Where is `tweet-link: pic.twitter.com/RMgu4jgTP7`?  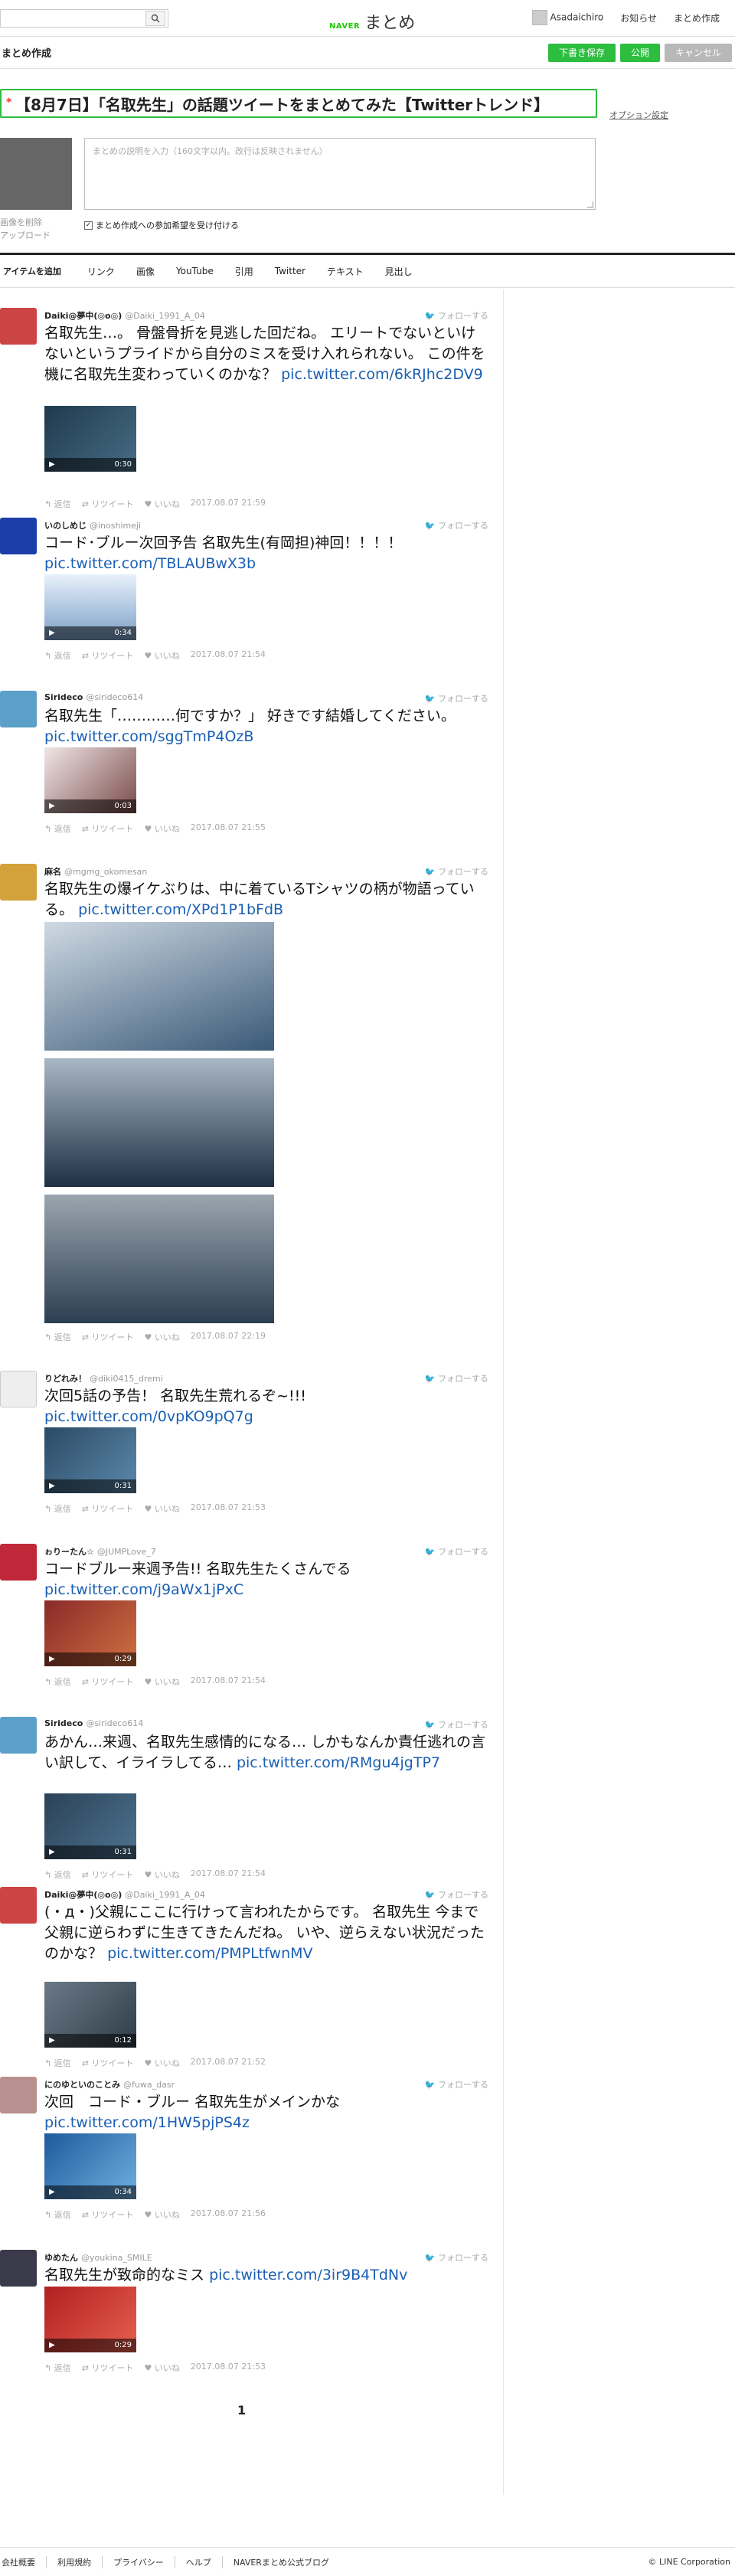
tweet-link: pic.twitter.com/RMgu4jgTP7 is located at coordinates (338, 1762).